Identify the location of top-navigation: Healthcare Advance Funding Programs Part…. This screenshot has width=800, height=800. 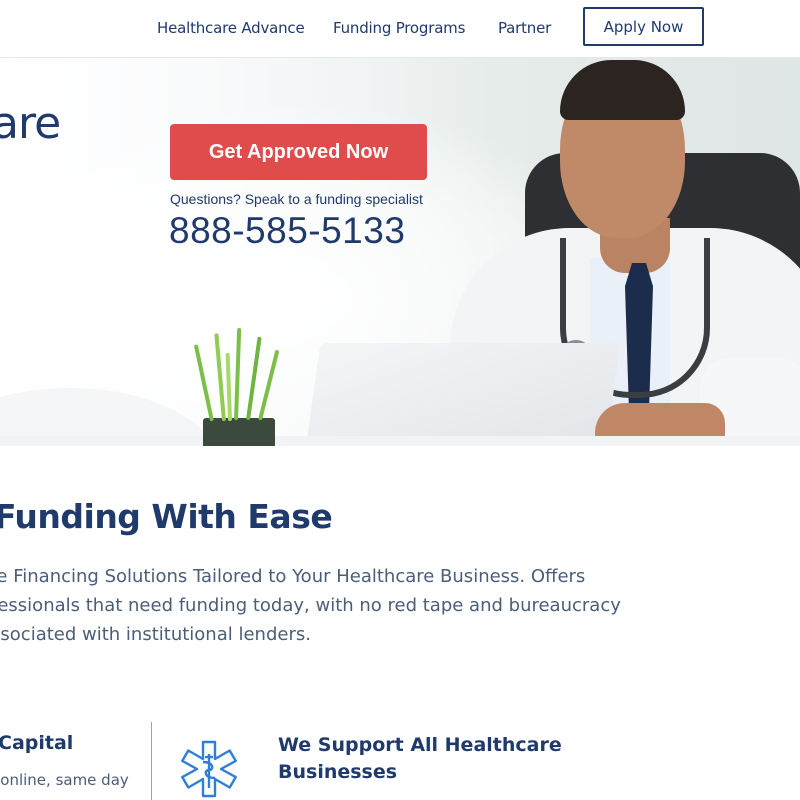
(400, 29).